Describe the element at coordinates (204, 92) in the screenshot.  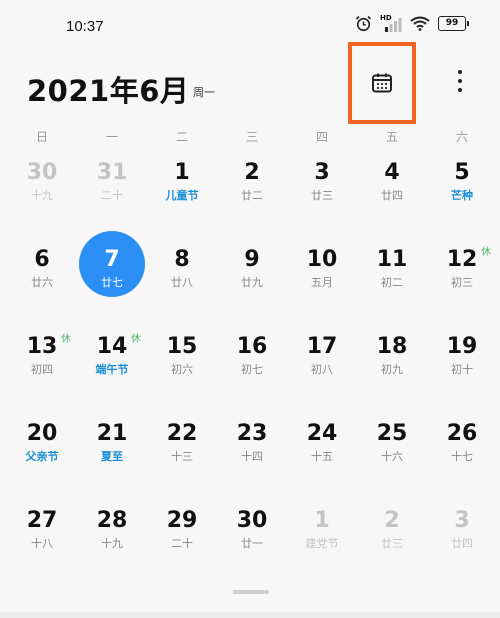
I see `weekday-label: 周一` at that location.